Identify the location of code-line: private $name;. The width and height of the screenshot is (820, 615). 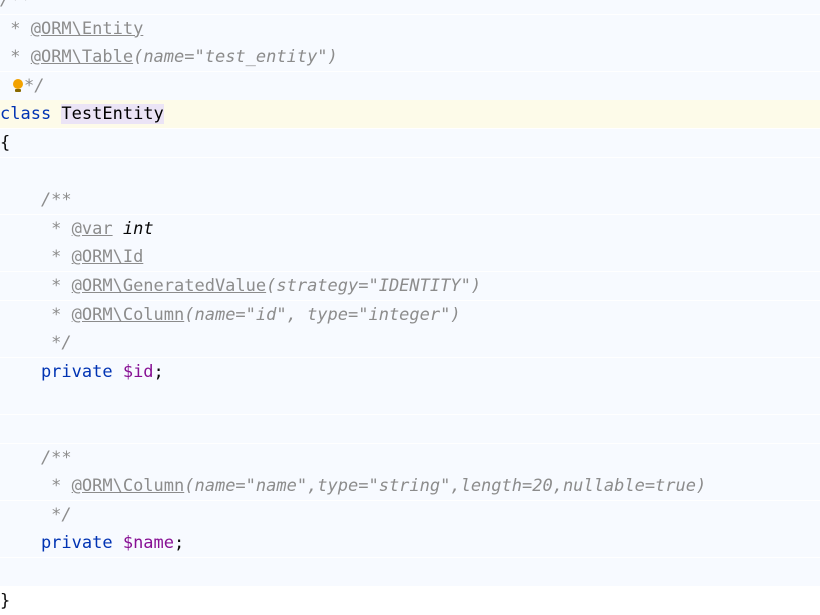
(410, 543).